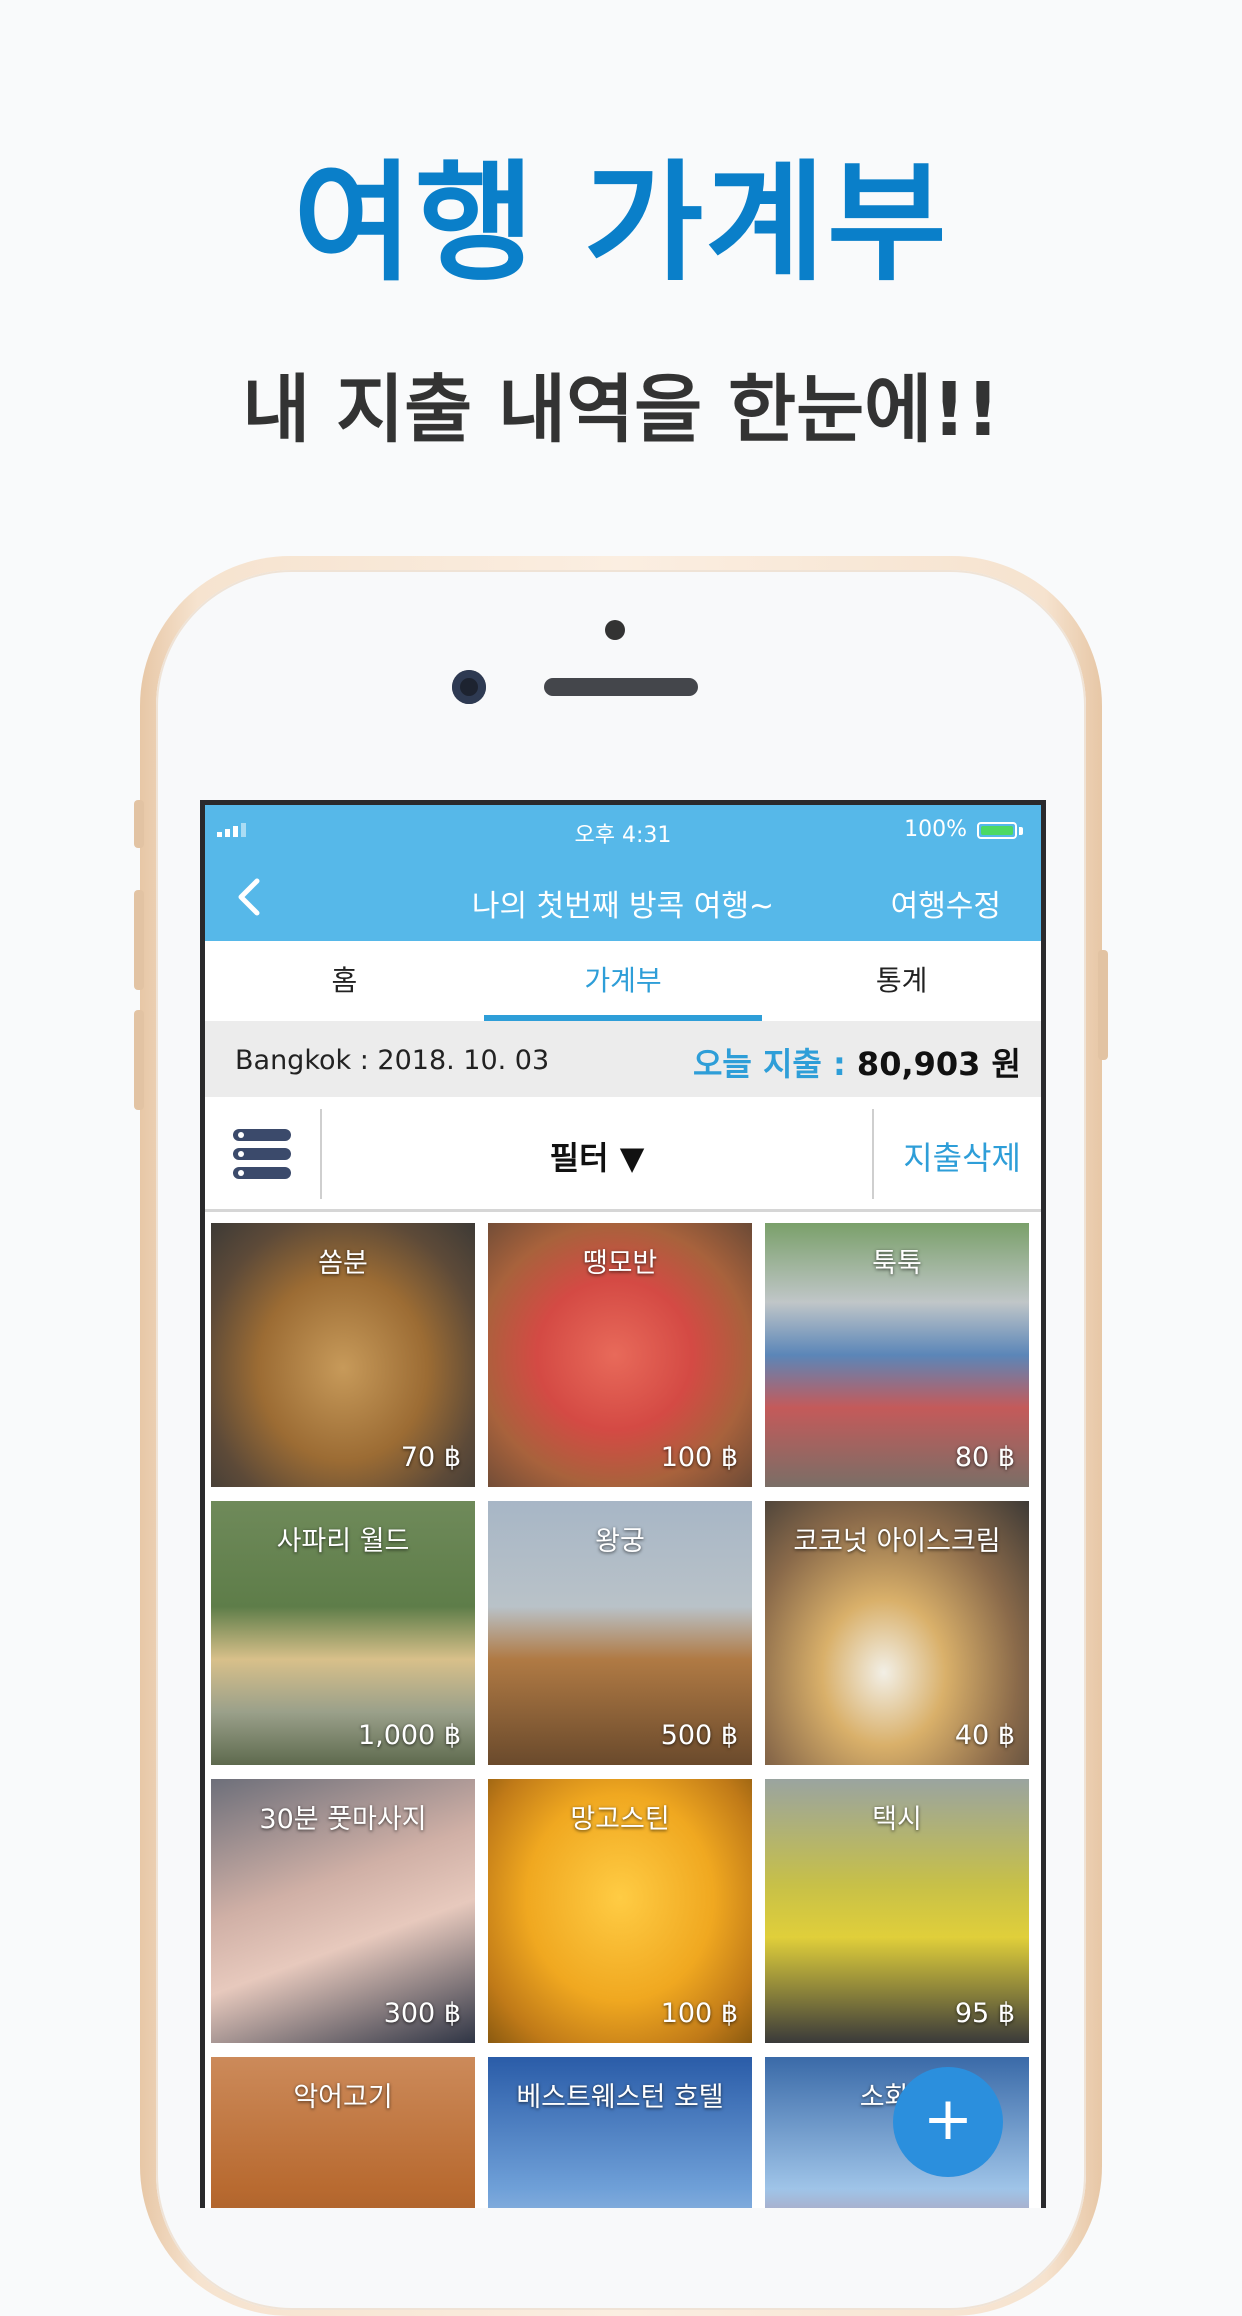 The image size is (1242, 2316). Describe the element at coordinates (935, 829) in the screenshot. I see `battery-percent: 100%` at that location.